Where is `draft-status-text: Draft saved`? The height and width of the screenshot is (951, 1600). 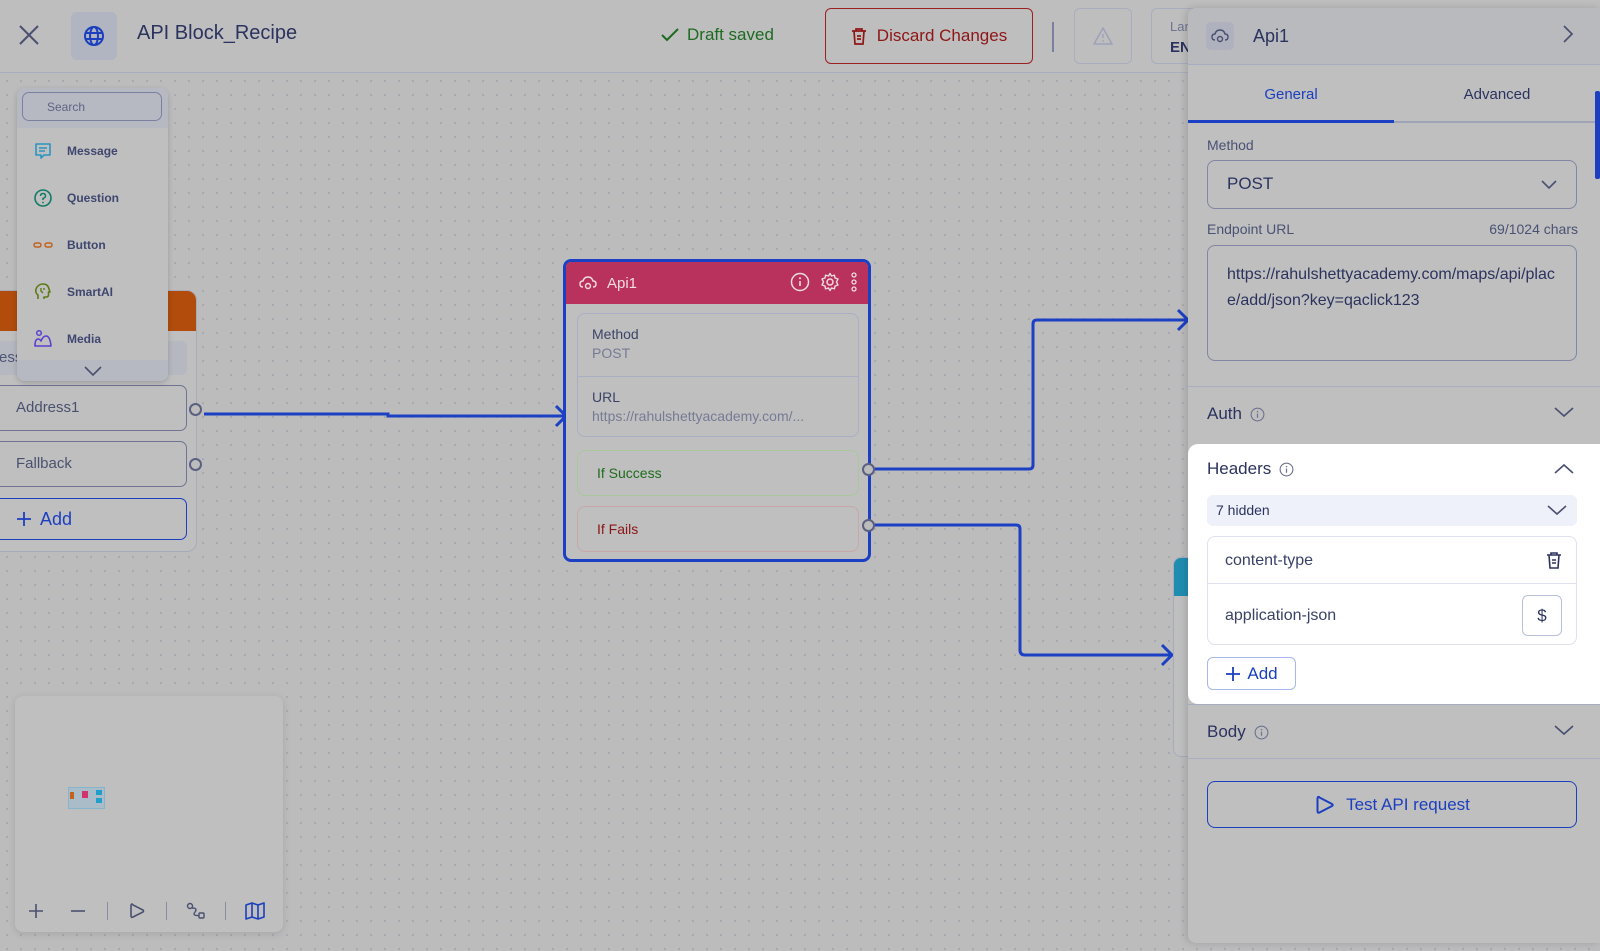
draft-status-text: Draft saved is located at coordinates (730, 34).